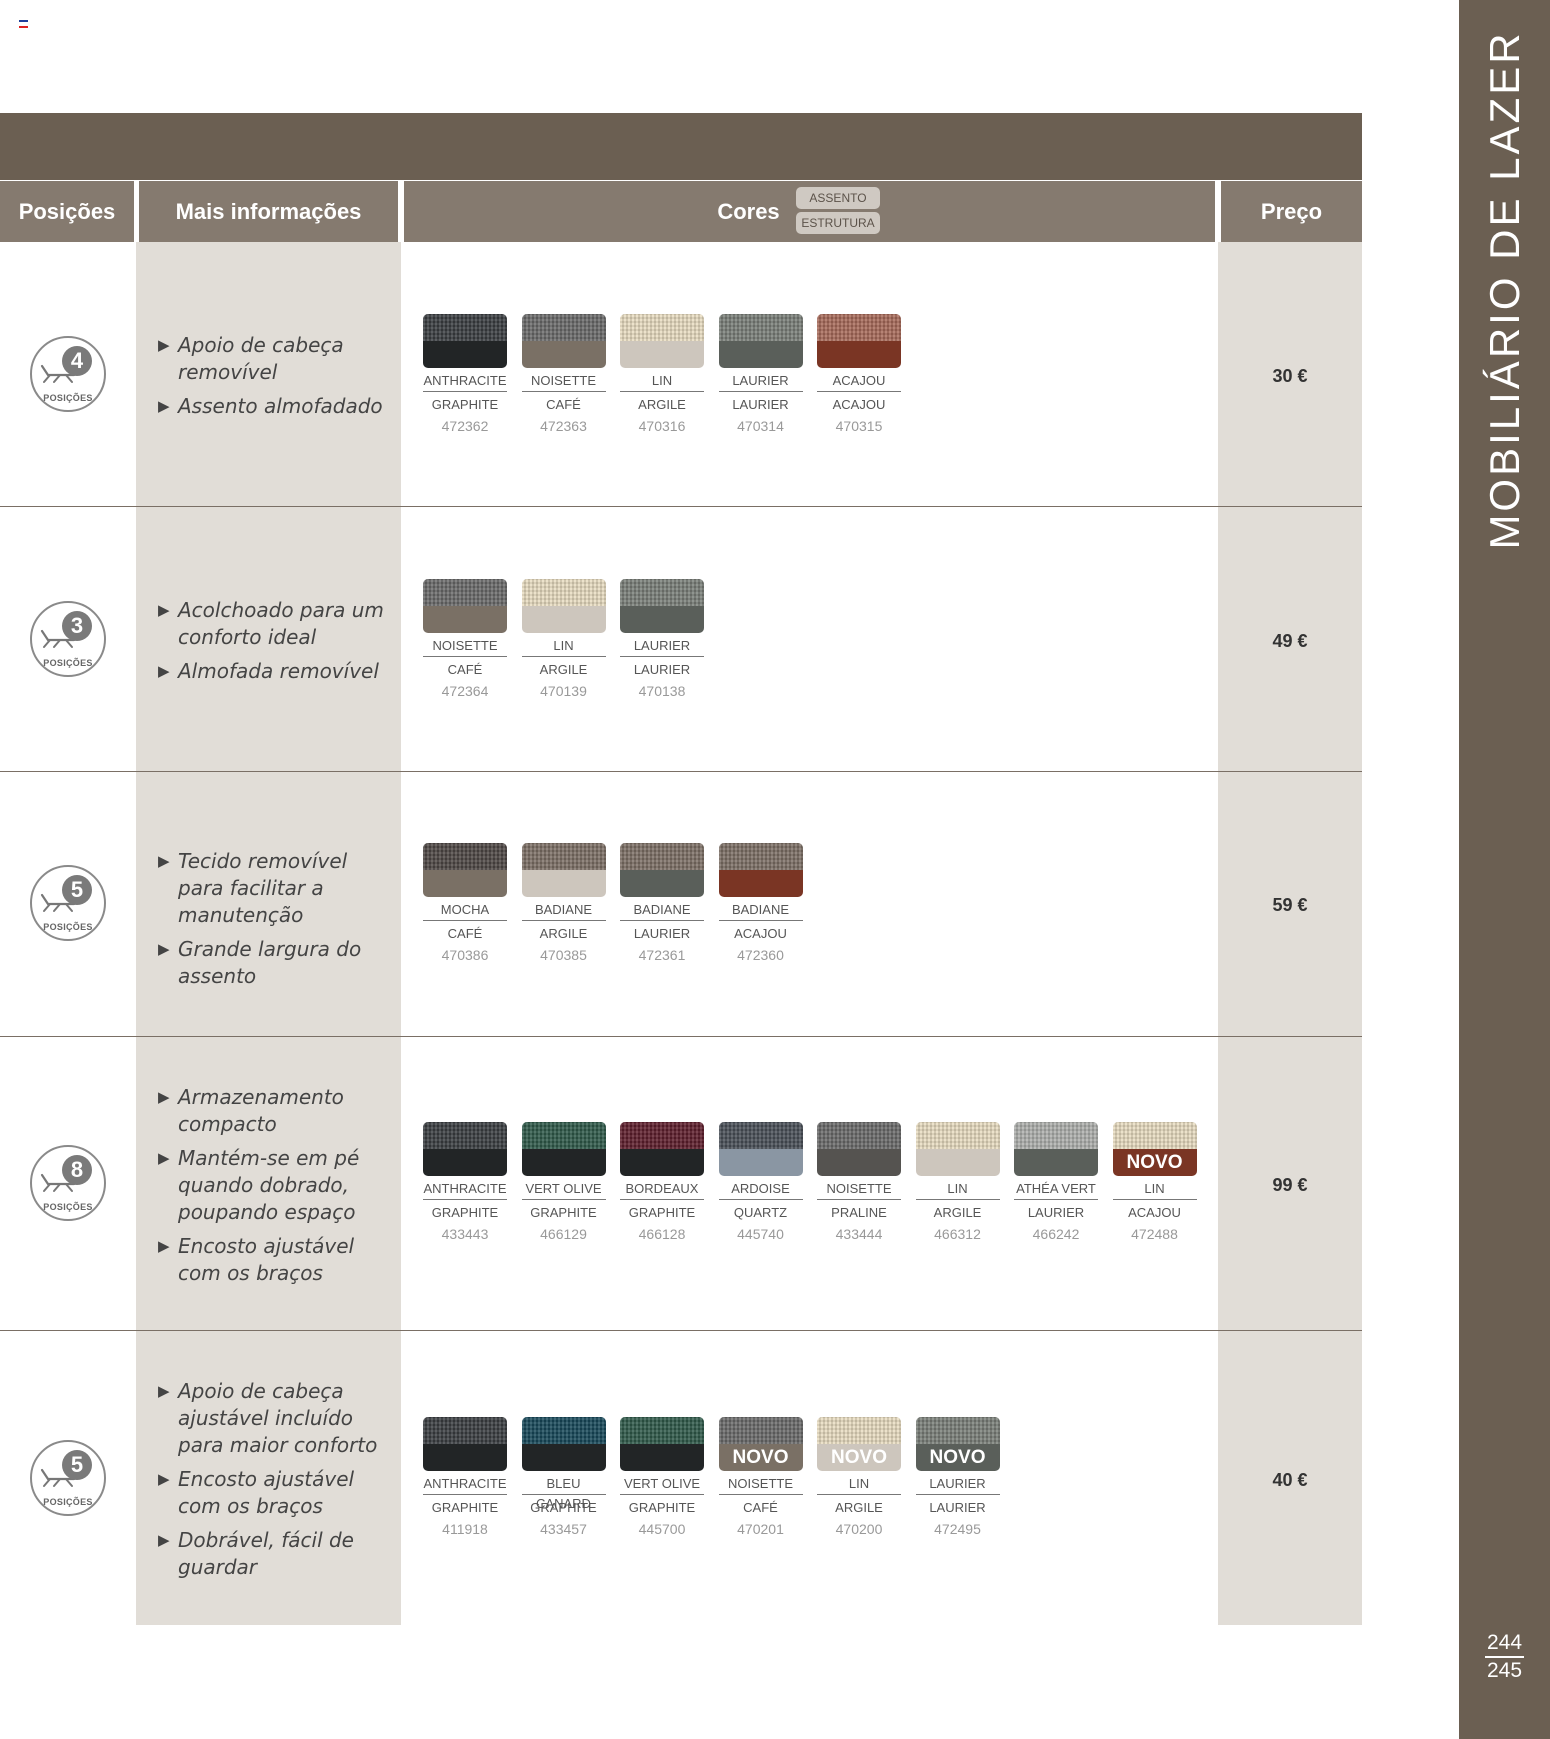 This screenshot has height=1739, width=1550. Describe the element at coordinates (465, 426) in the screenshot. I see `product-ref: 472362` at that location.